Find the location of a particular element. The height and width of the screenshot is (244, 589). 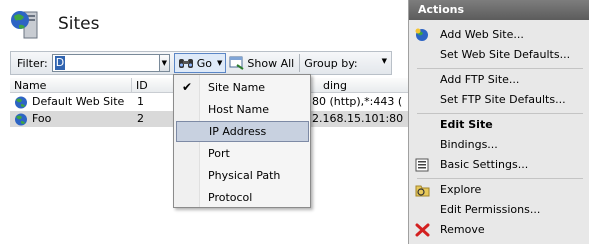

filter-input-value: D is located at coordinates (60, 63).